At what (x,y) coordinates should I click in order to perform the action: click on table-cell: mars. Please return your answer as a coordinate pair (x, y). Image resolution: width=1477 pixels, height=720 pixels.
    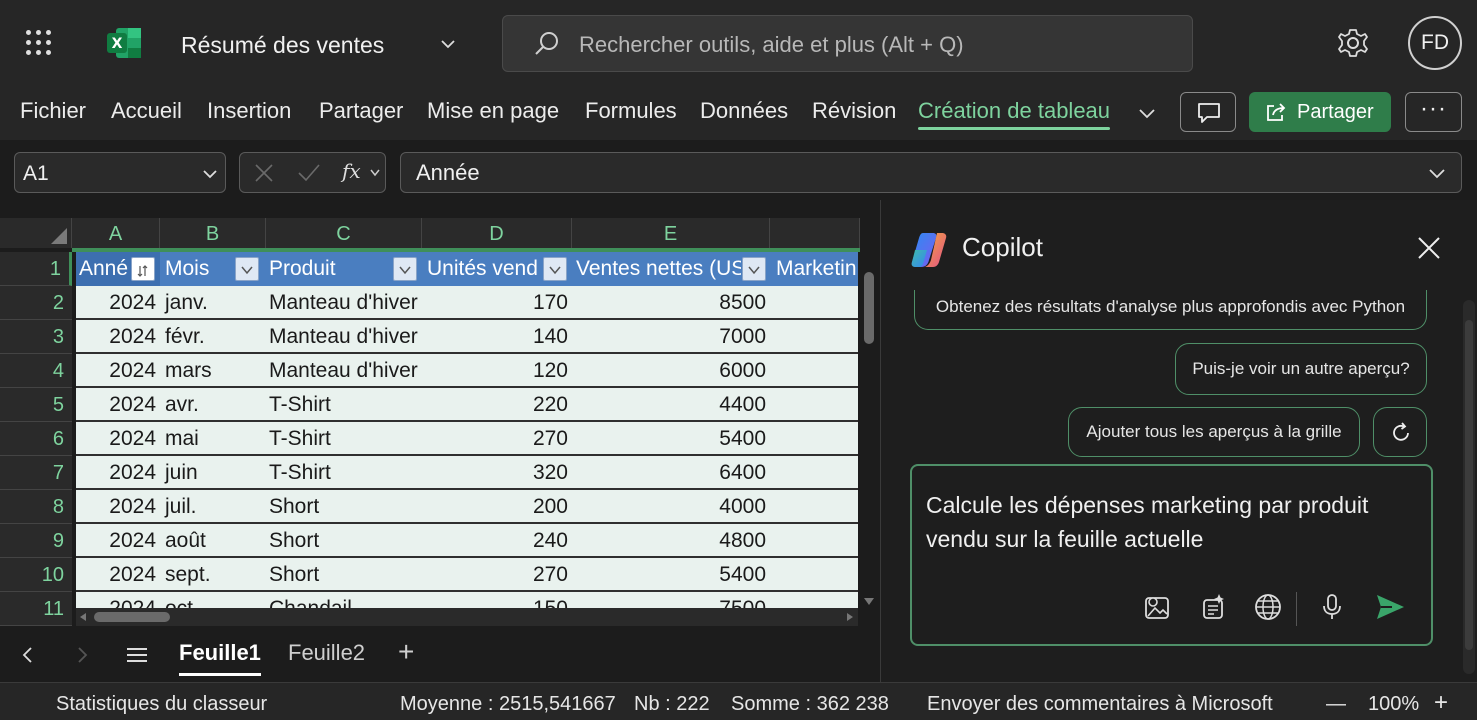
    Looking at the image, I should click on (188, 370).